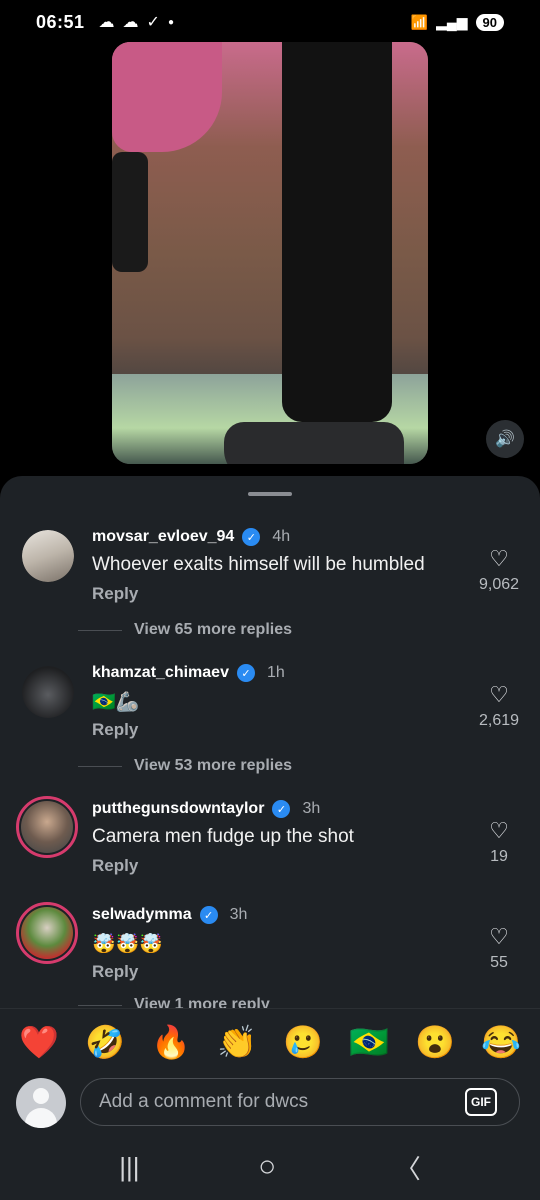  Describe the element at coordinates (153, 22) in the screenshot. I see `check-icon: ✓` at that location.